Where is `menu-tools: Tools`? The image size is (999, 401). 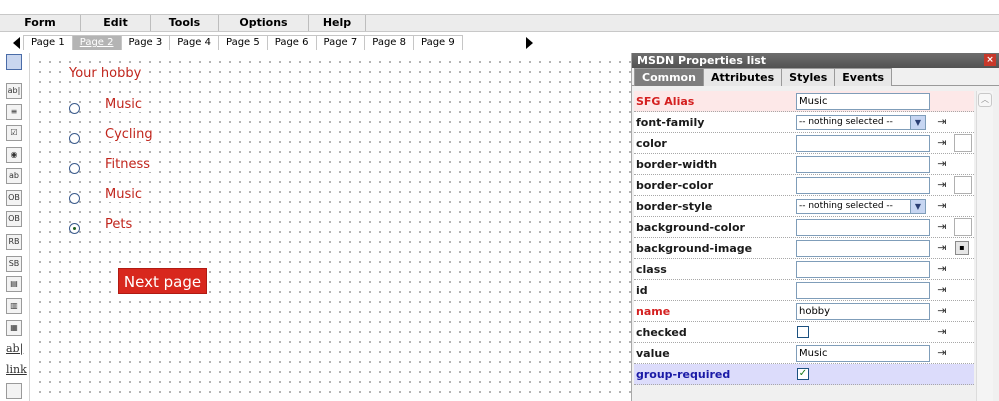
menu-tools: Tools is located at coordinates (185, 23).